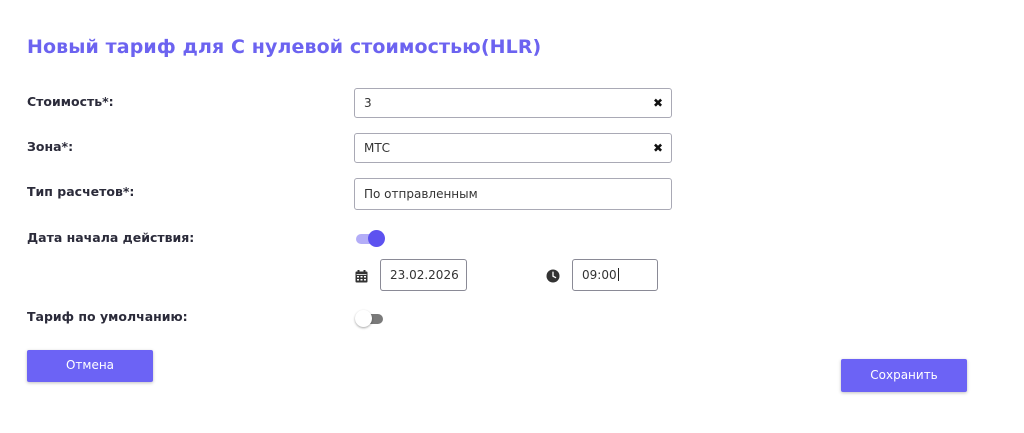  I want to click on cost-label: Стоимость*:, so click(70, 101).